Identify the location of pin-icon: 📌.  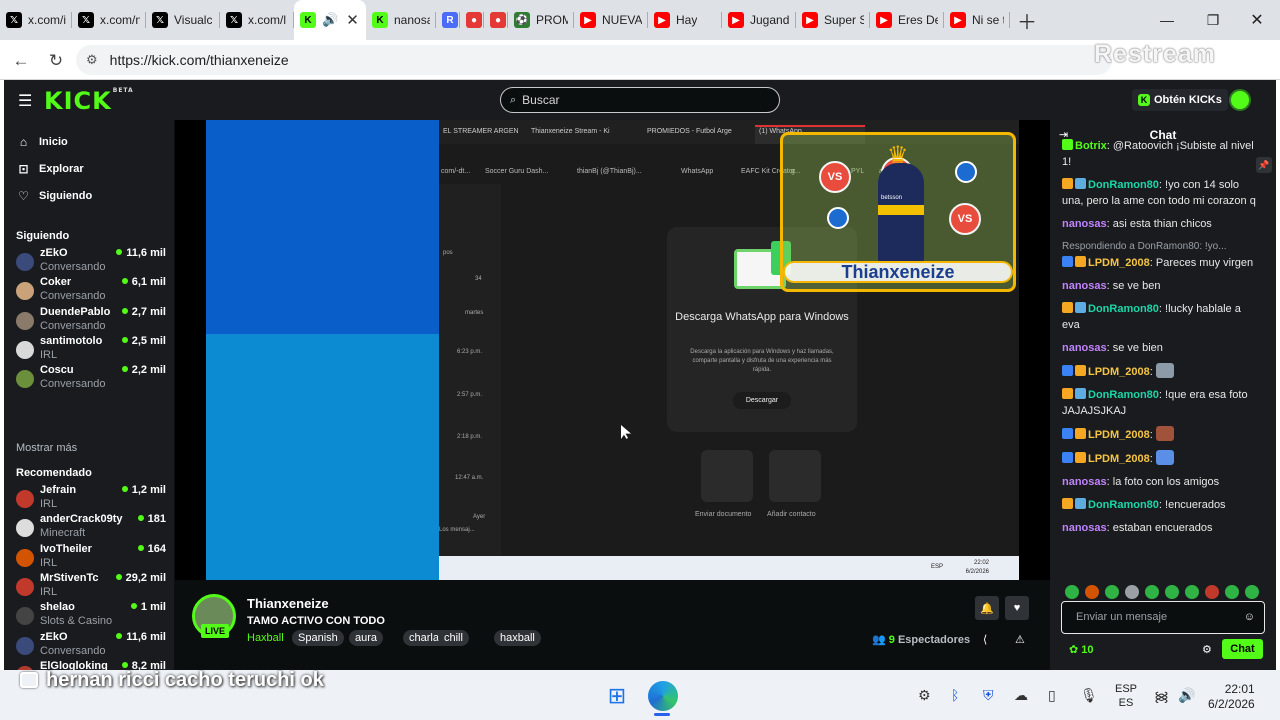
(1264, 165).